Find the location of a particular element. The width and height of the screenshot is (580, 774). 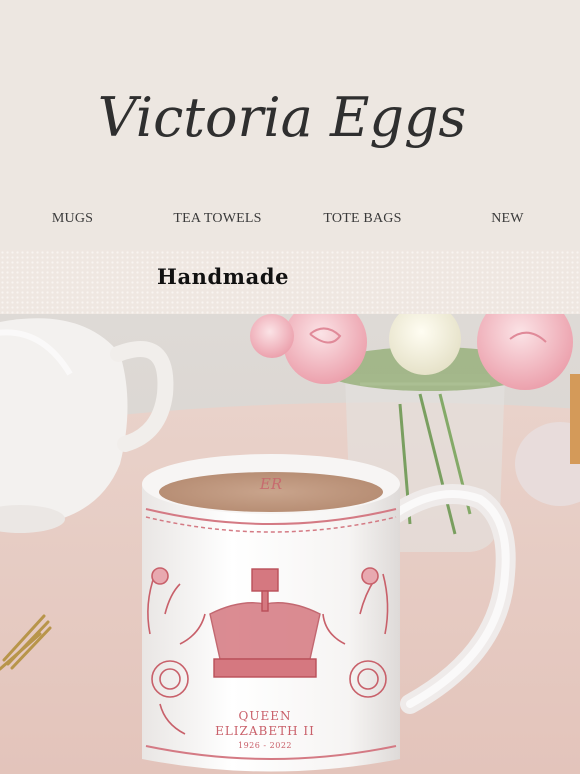

nav-item-tea-towels: TEA TOWELS is located at coordinates (218, 219).